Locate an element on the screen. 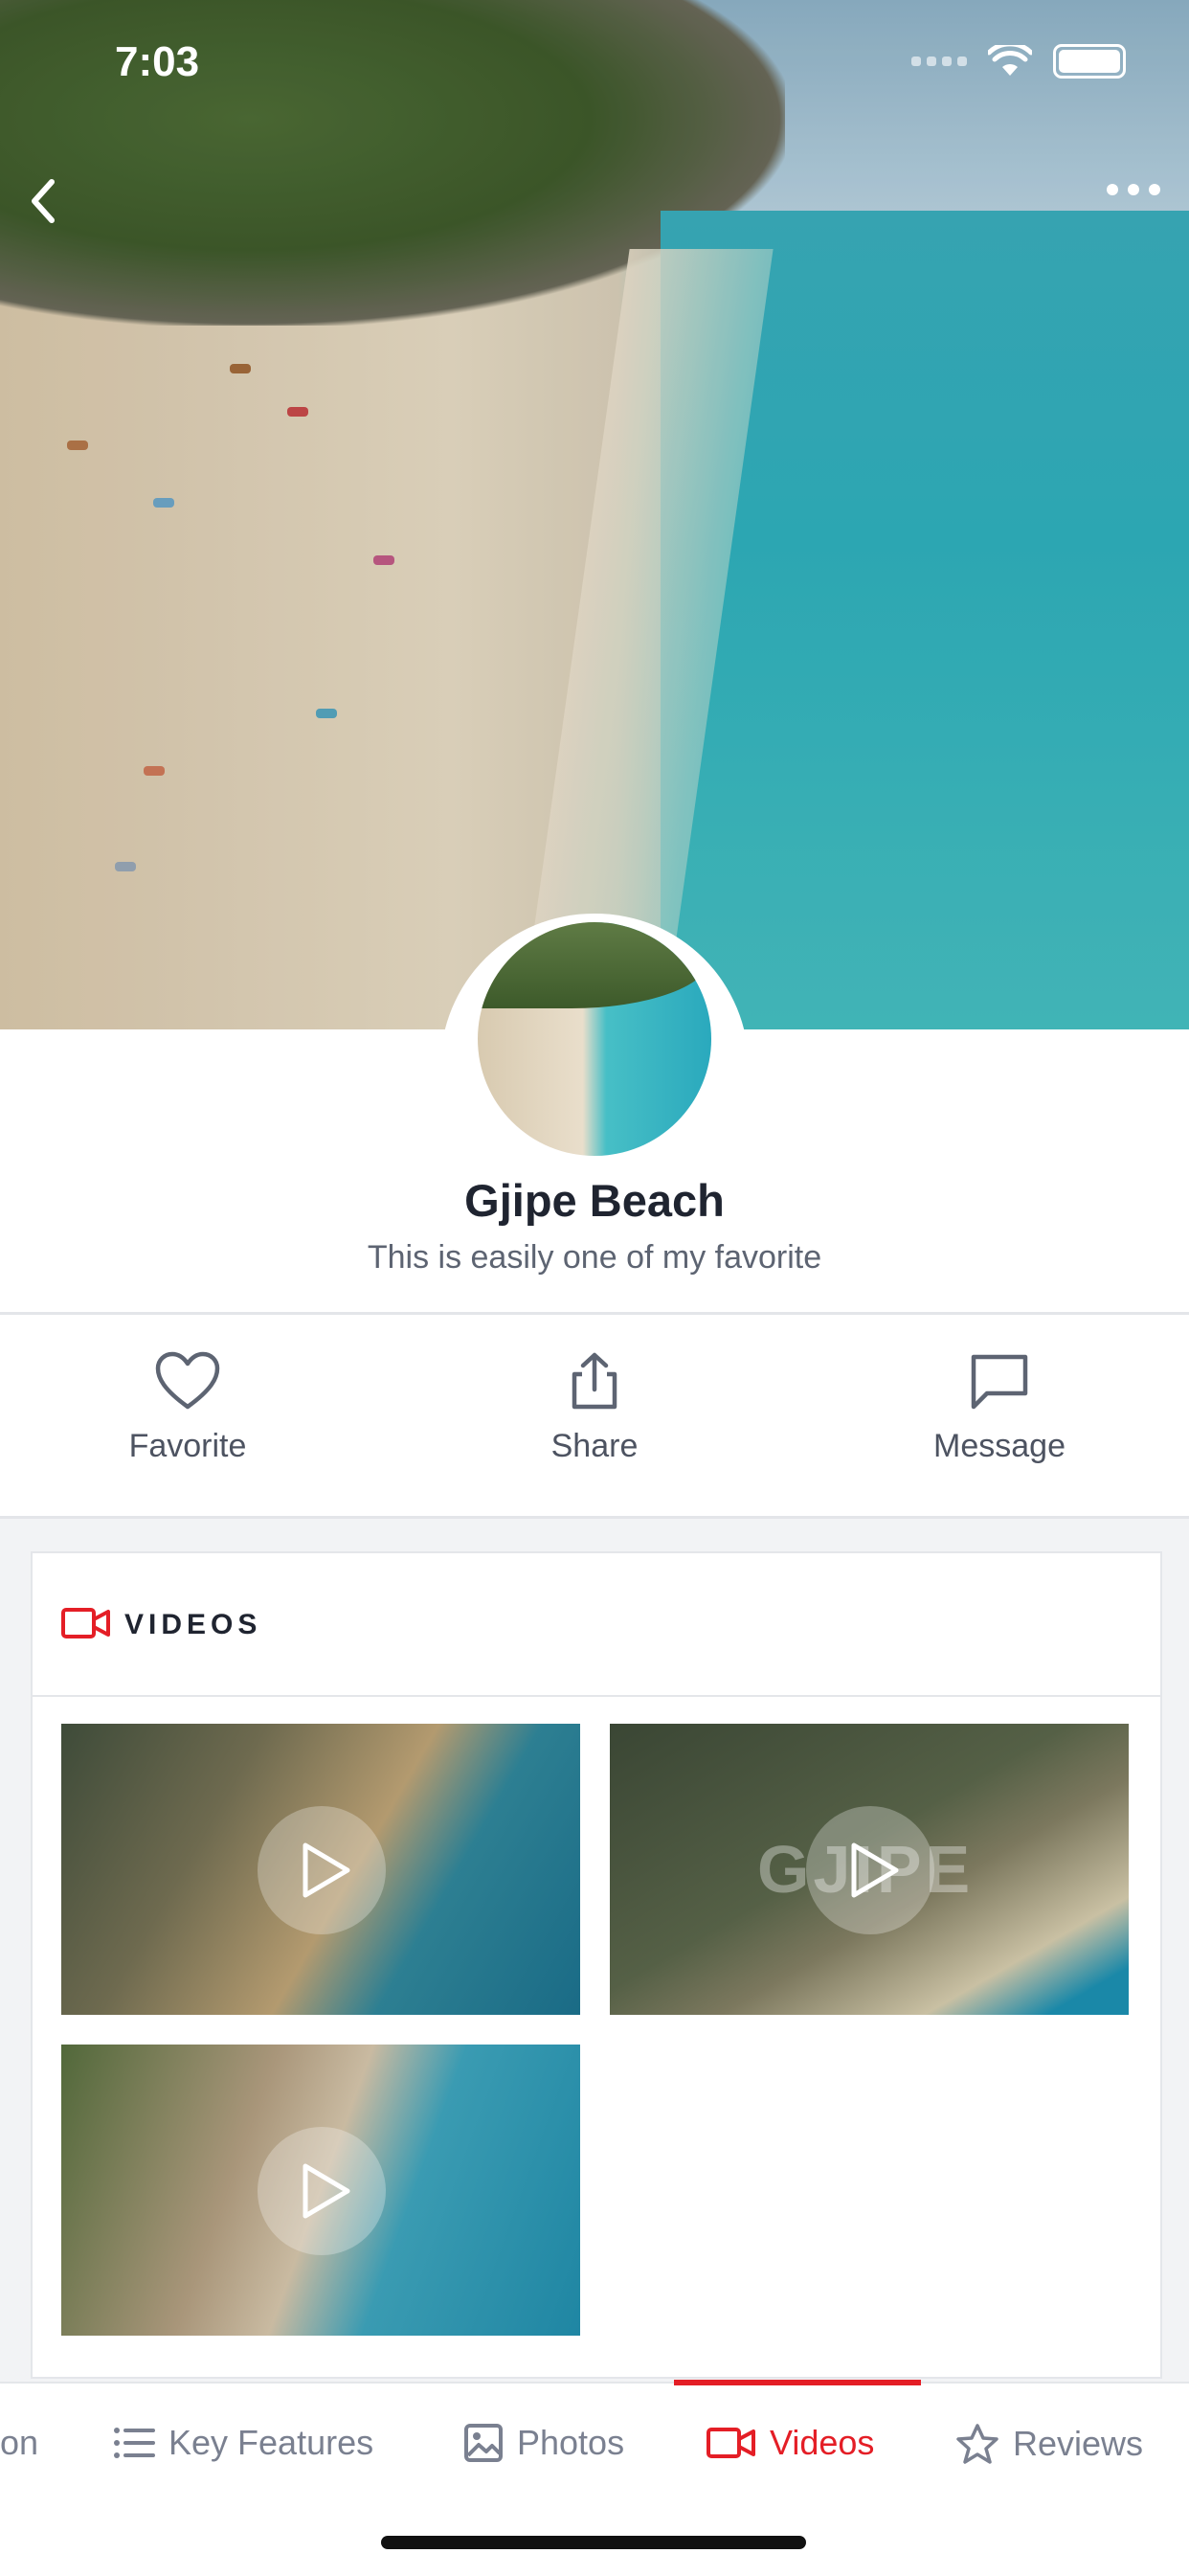 Image resolution: width=1189 pixels, height=2576 pixels. tab-videos: Videos is located at coordinates (790, 2443).